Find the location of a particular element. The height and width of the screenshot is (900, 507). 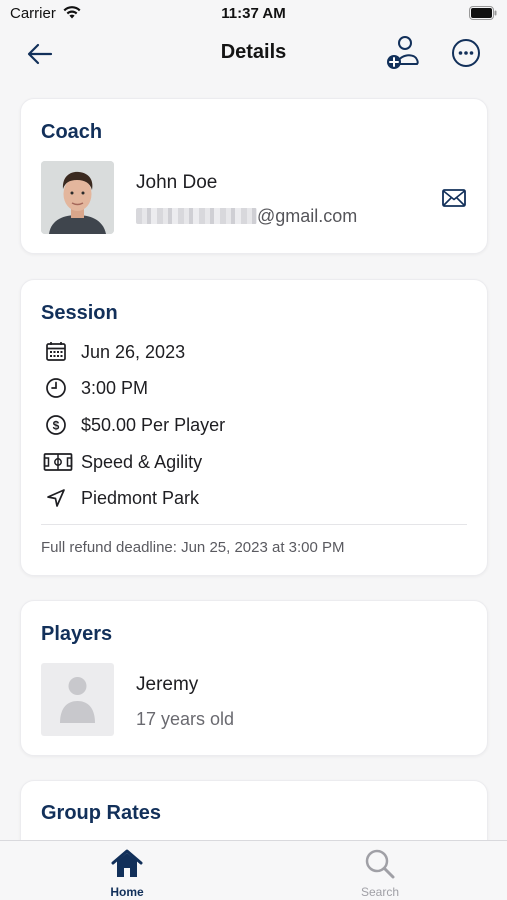

redacted-email-part is located at coordinates (196, 216).